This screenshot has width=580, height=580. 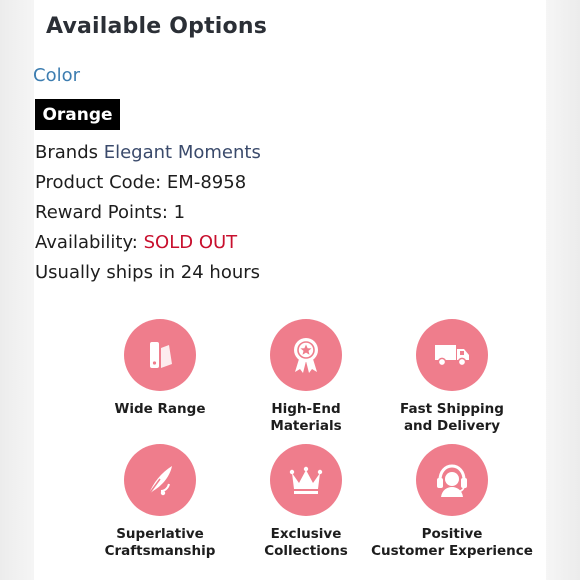 I want to click on feature-fast-shipping: Fast Shipping and Delivery, so click(x=452, y=377).